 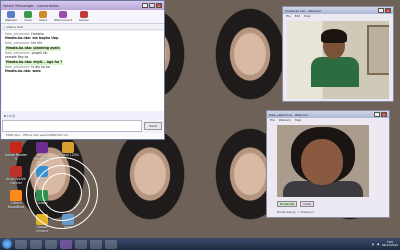 I want to click on ie-icon, so click(x=21, y=244).